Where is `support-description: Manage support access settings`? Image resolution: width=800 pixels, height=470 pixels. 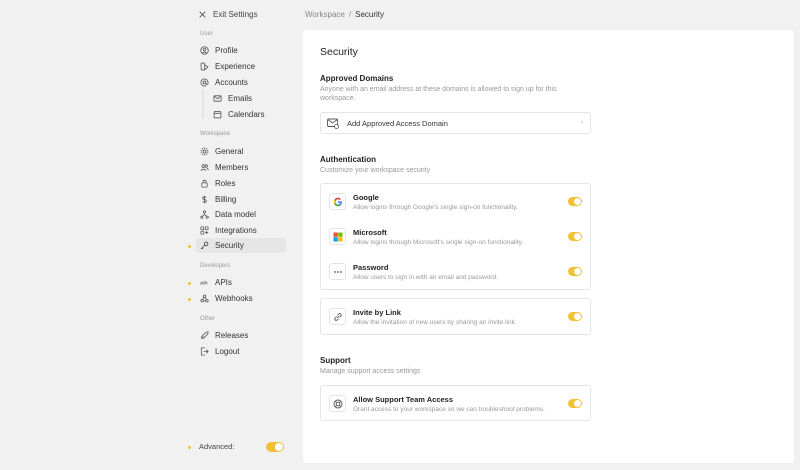
support-description: Manage support access settings is located at coordinates (370, 371).